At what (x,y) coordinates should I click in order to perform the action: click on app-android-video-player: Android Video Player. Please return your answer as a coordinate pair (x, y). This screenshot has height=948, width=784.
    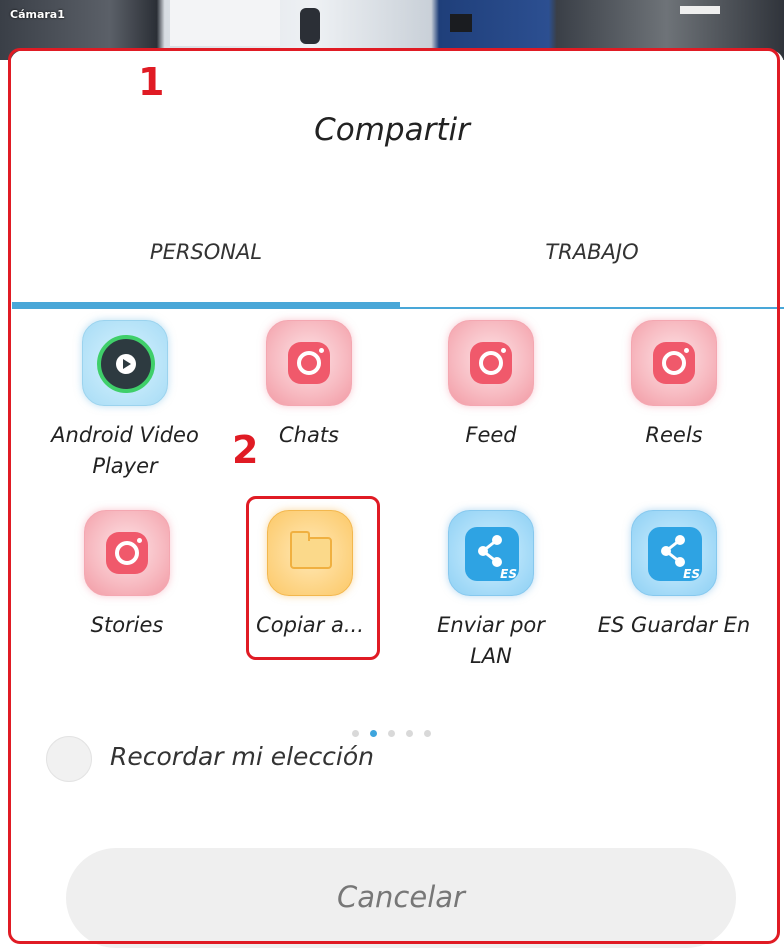
    Looking at the image, I should click on (125, 401).